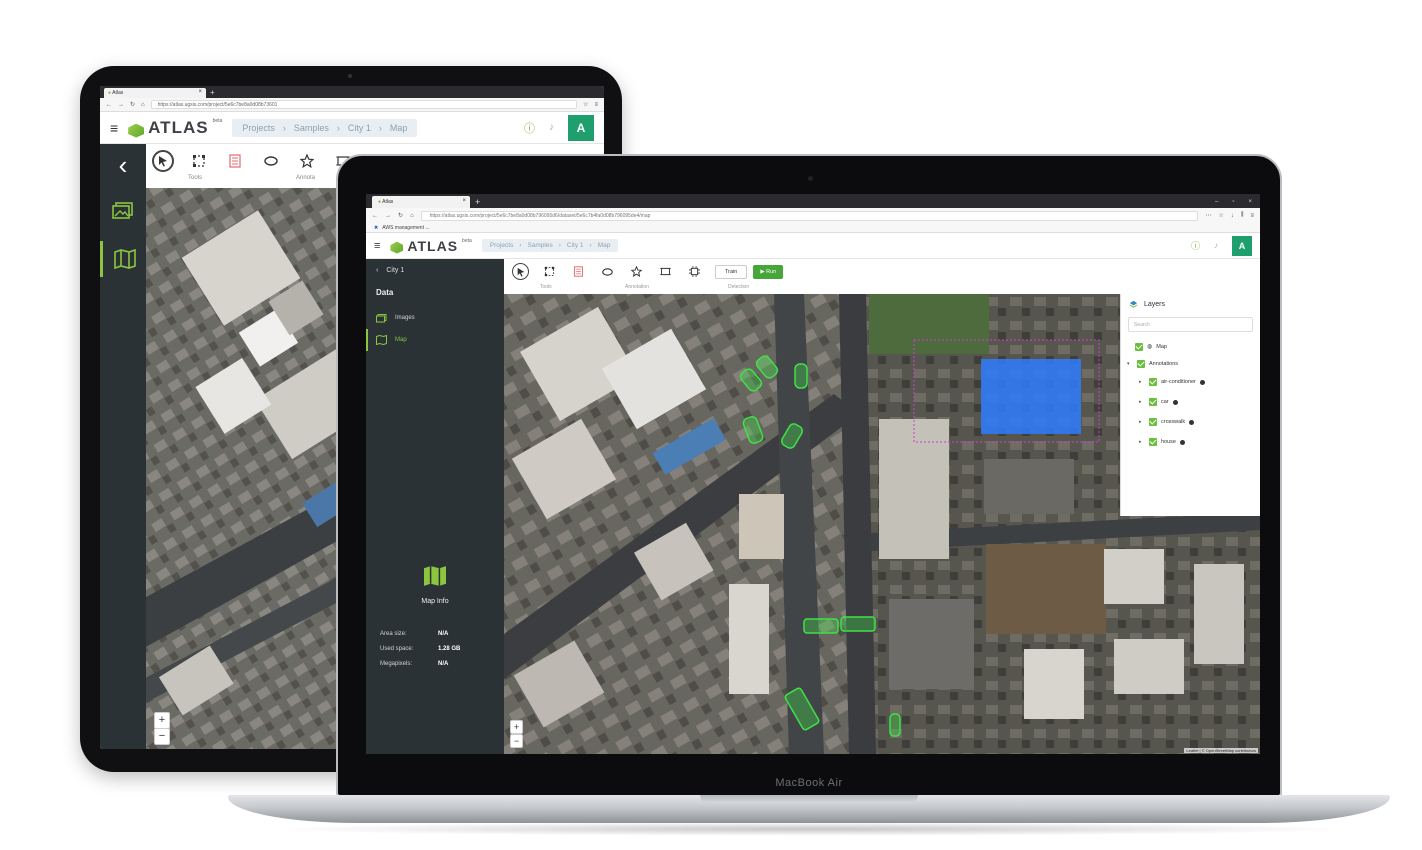 This screenshot has width=1422, height=850. What do you see at coordinates (1208, 215) in the screenshot?
I see `more-icon: ⋯` at bounding box center [1208, 215].